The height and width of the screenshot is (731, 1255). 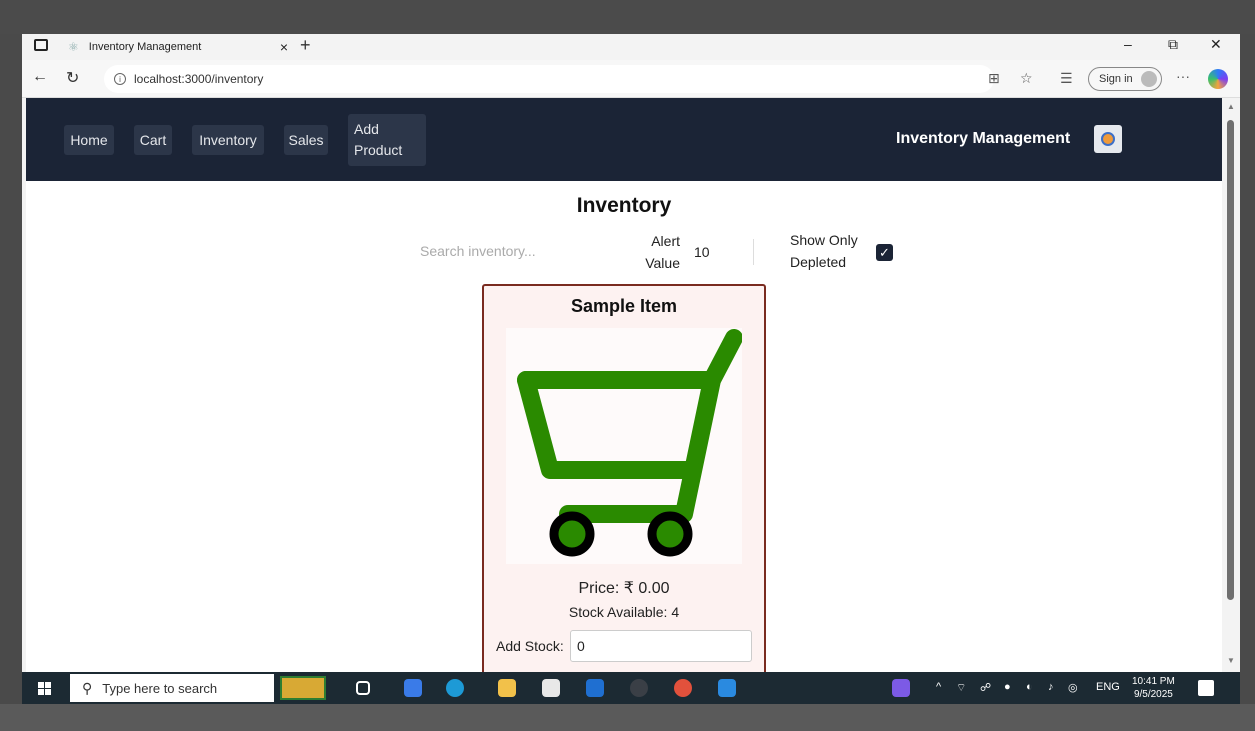 What do you see at coordinates (824, 240) in the screenshot?
I see `depleted-label-line1: Show Only` at bounding box center [824, 240].